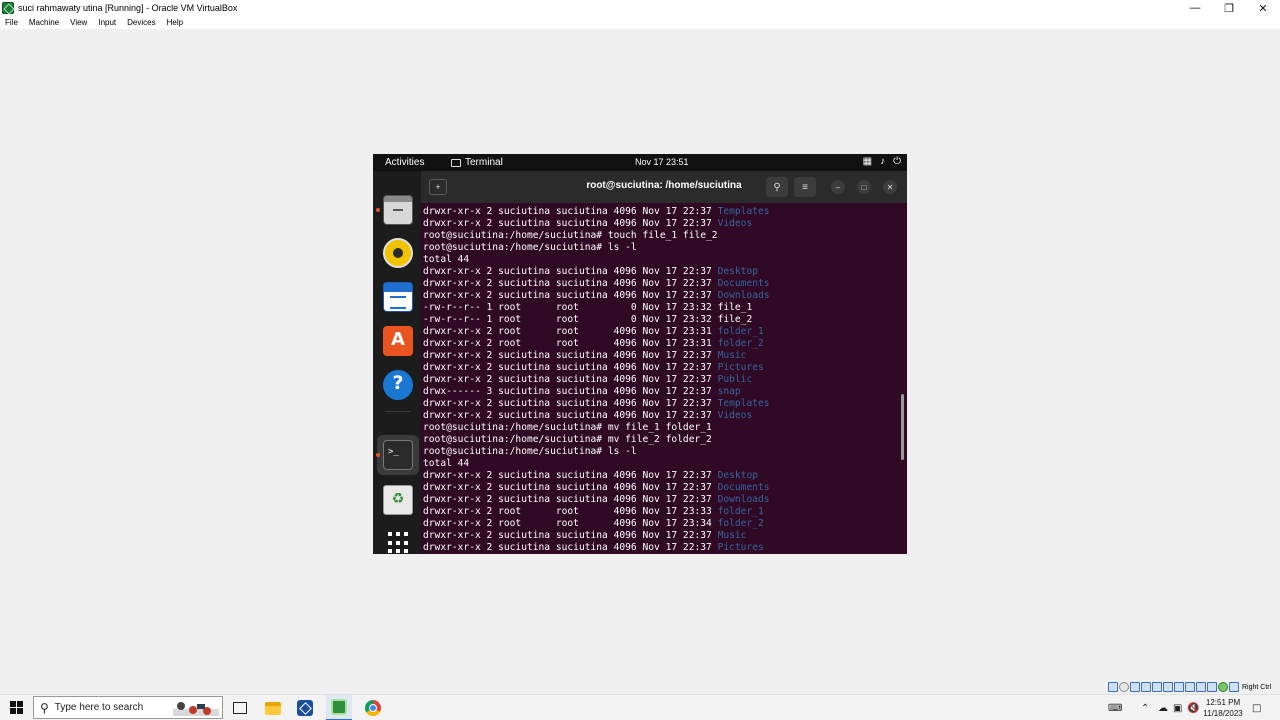 The width and height of the screenshot is (1280, 720). Describe the element at coordinates (890, 187) in the screenshot. I see `close-icon: ✕` at that location.